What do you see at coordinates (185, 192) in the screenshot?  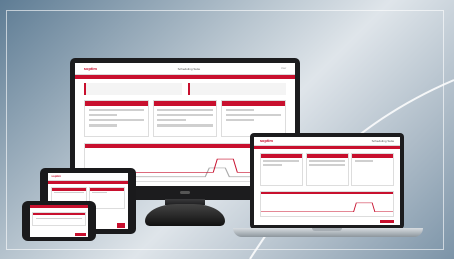 I see `monitor-logo` at bounding box center [185, 192].